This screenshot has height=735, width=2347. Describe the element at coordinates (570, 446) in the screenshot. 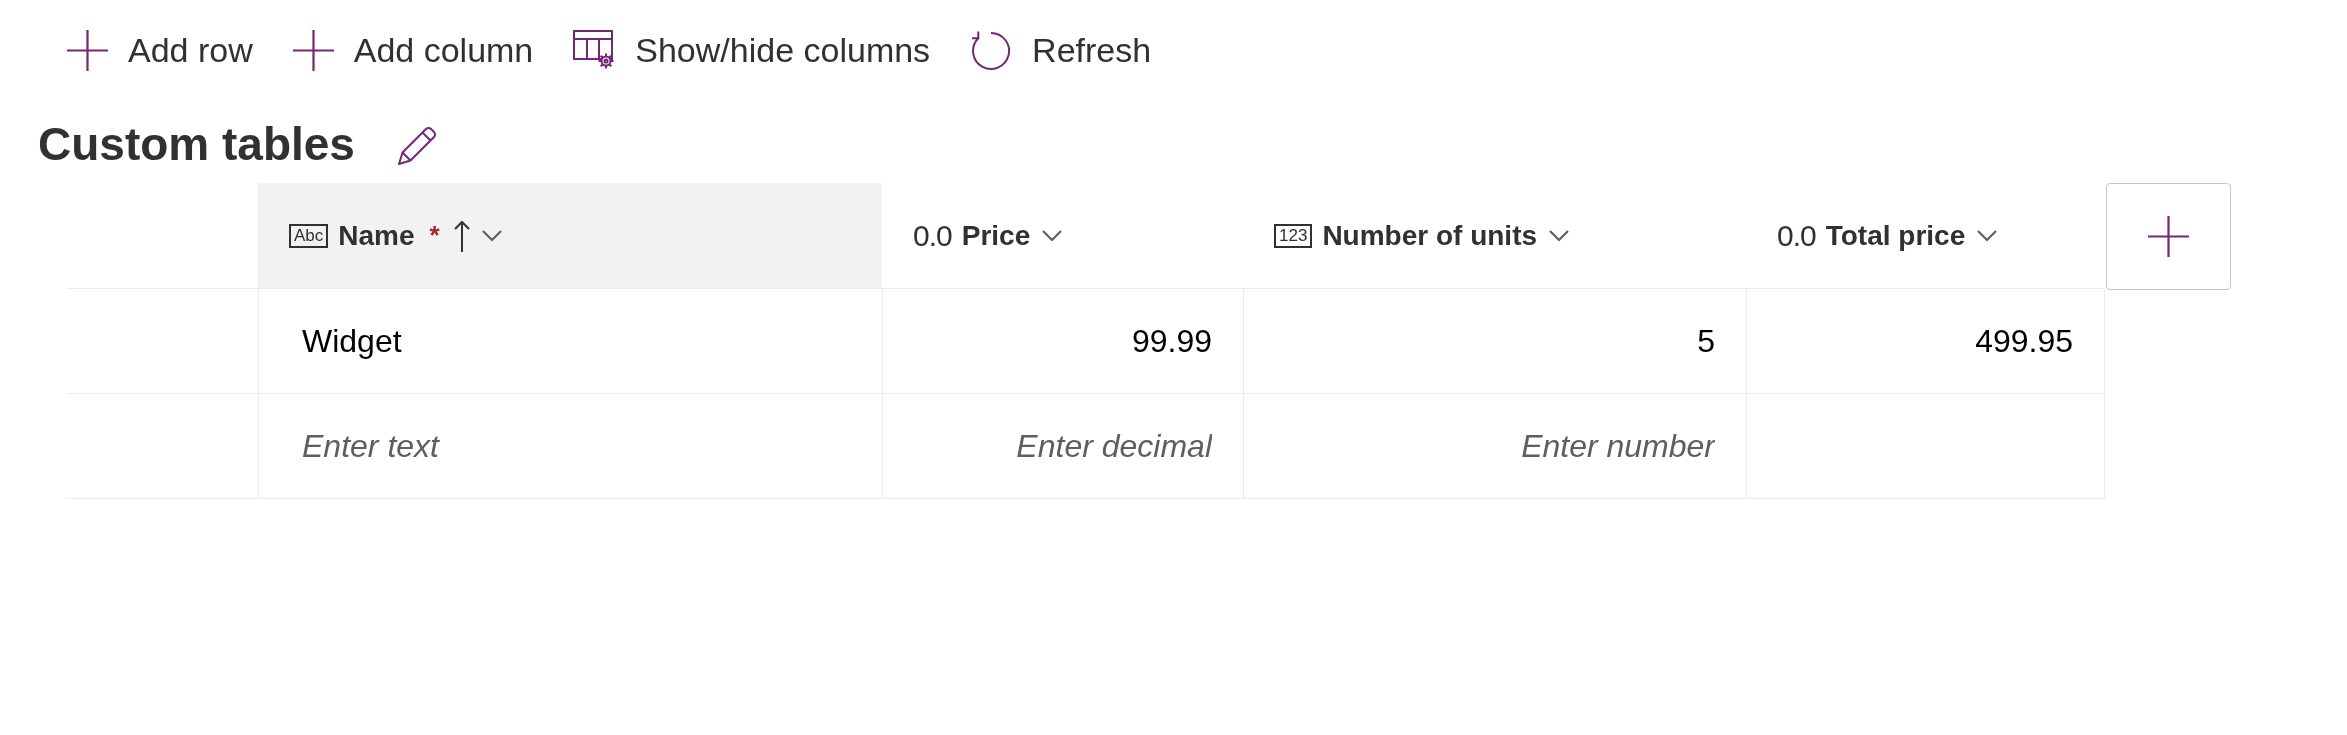

I see `cell-input-field: Enter text` at that location.